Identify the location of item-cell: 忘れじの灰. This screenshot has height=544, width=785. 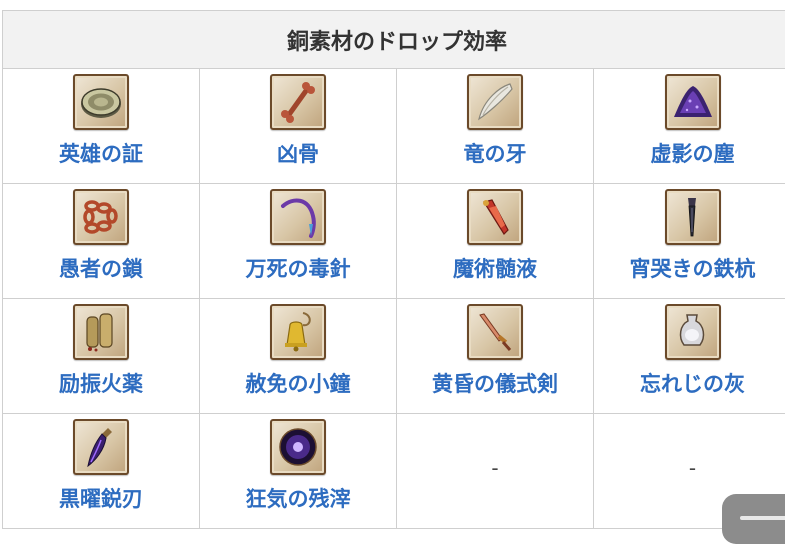
(689, 356).